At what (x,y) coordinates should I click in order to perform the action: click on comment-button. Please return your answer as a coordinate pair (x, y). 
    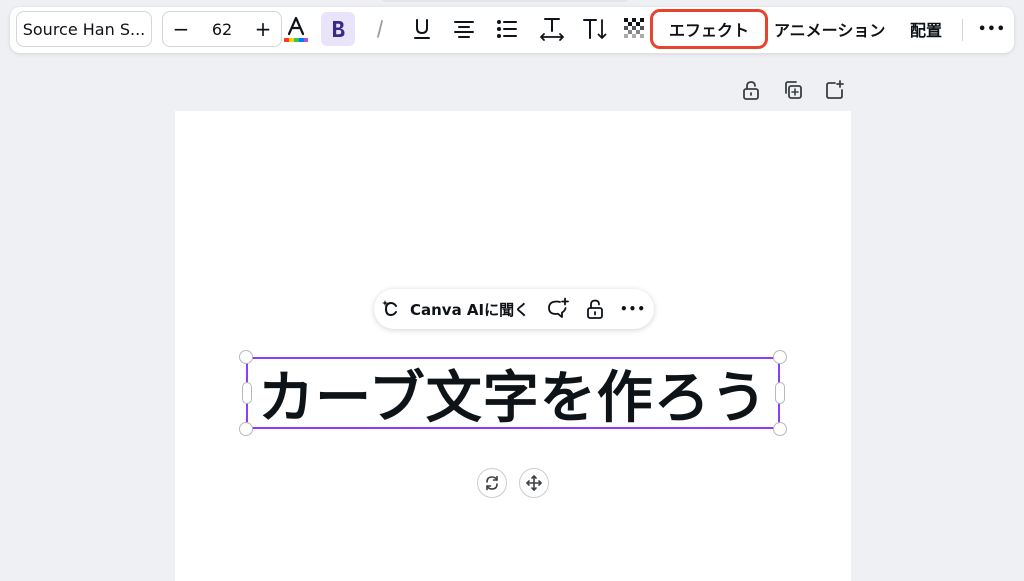
    Looking at the image, I should click on (558, 309).